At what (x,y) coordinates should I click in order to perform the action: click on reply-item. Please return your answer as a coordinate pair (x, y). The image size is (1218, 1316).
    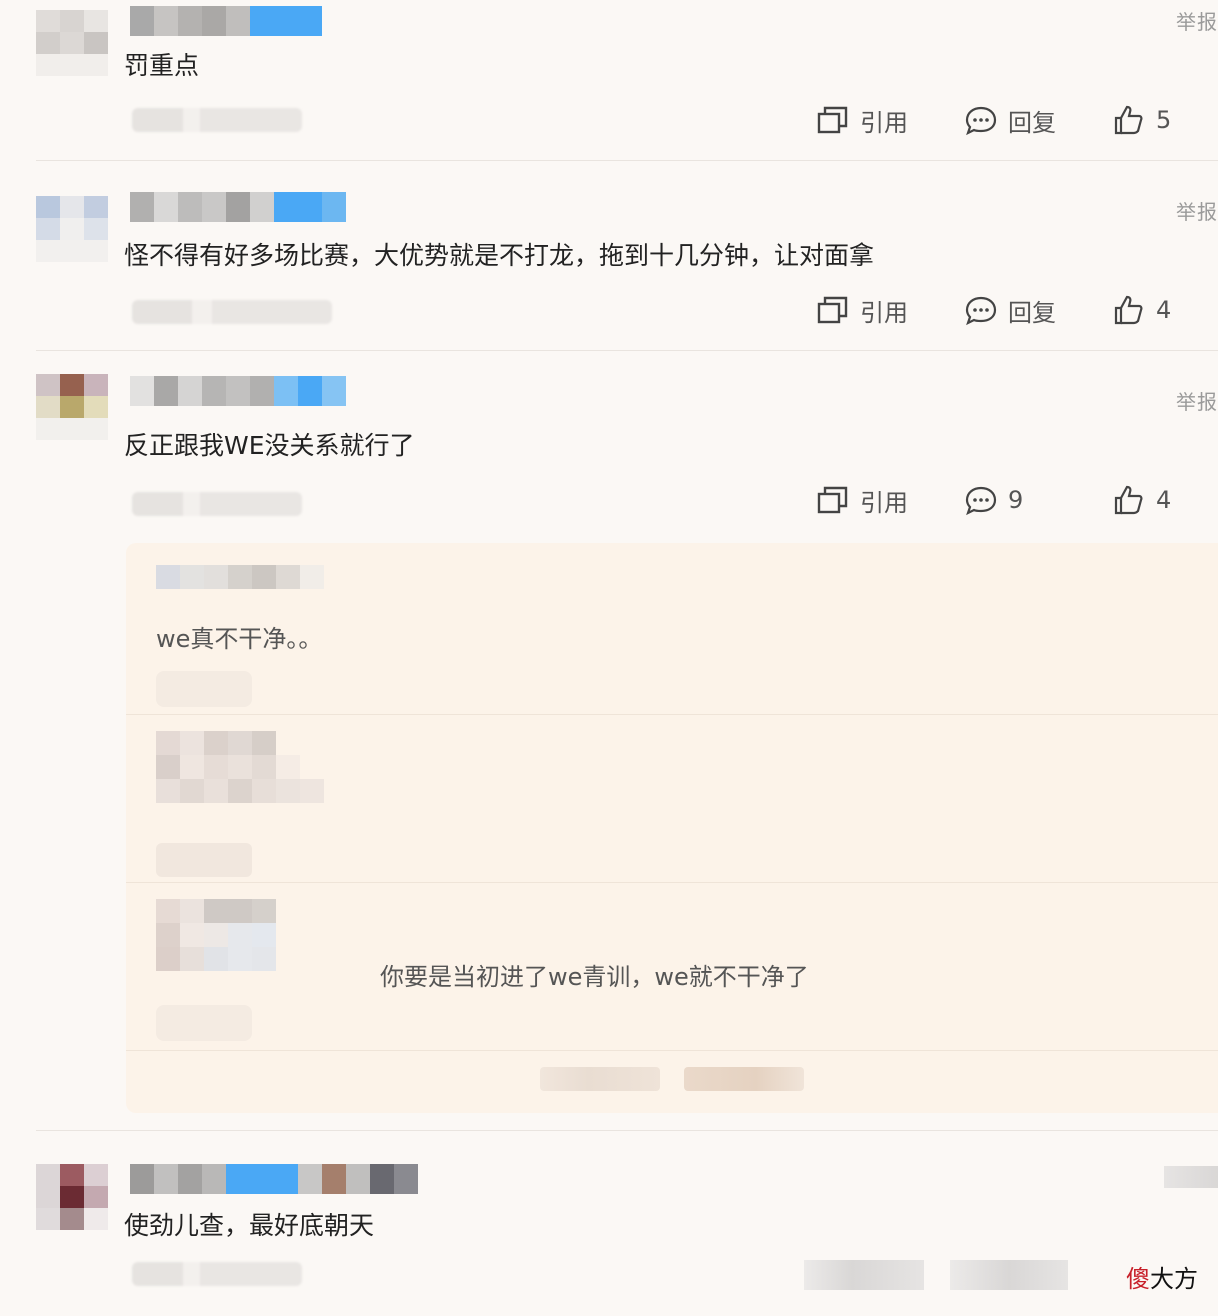
    Looking at the image, I should click on (672, 799).